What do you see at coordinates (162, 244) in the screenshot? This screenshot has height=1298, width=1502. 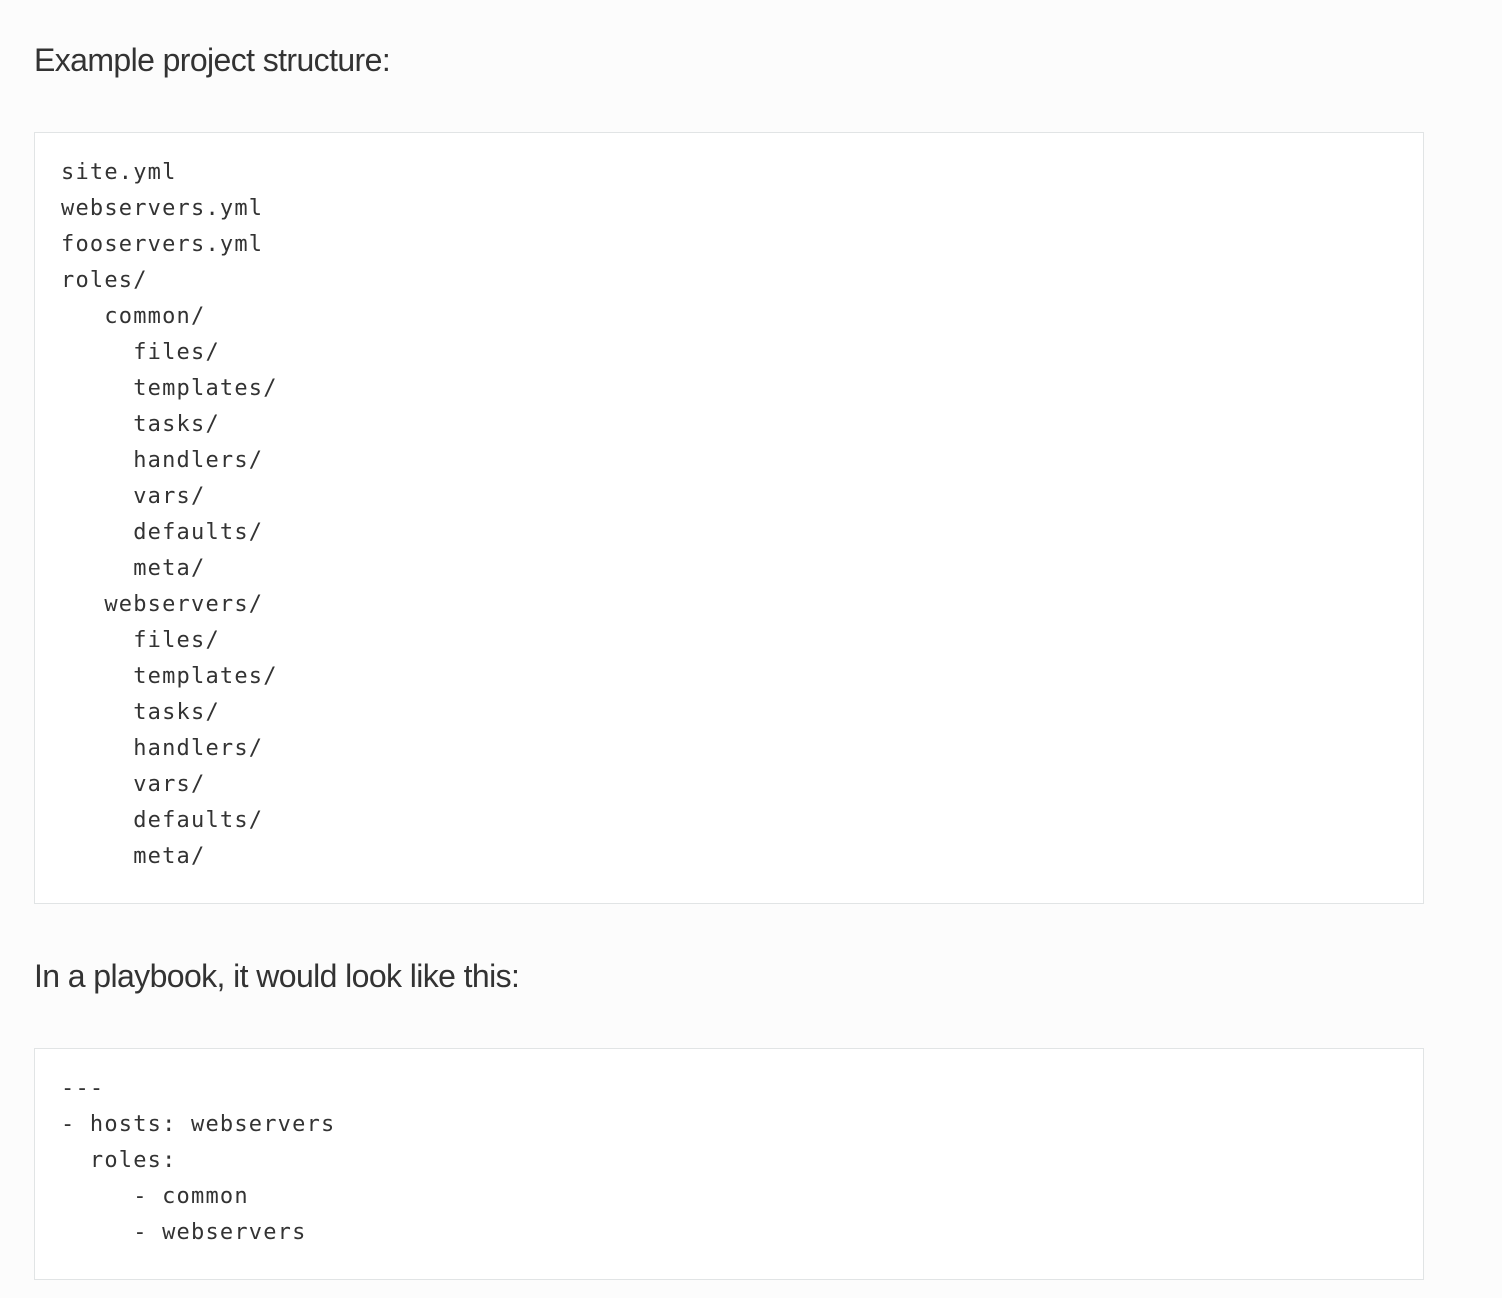 I see `code-line: fooservers.yml` at bounding box center [162, 244].